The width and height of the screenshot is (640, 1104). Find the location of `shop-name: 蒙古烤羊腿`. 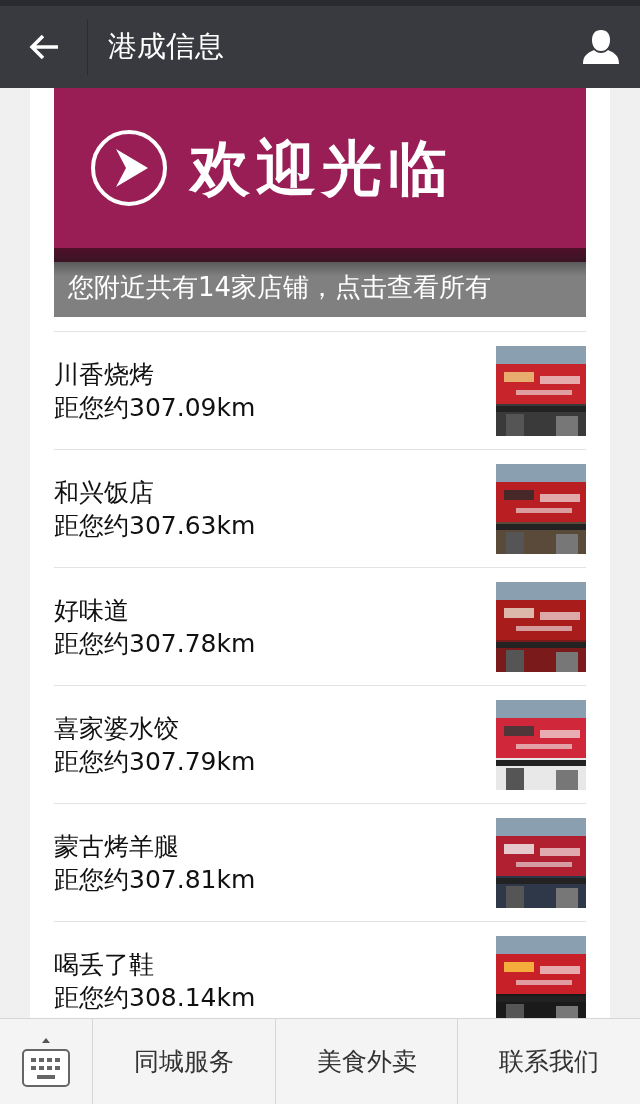

shop-name: 蒙古烤羊腿 is located at coordinates (275, 846).